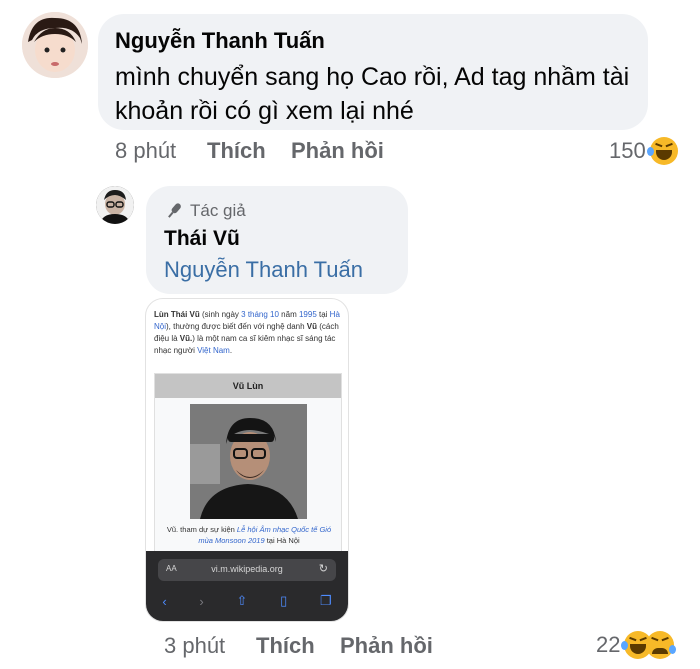 The height and width of the screenshot is (669, 700). Describe the element at coordinates (164, 601) in the screenshot. I see `back-icon: ‹` at that location.